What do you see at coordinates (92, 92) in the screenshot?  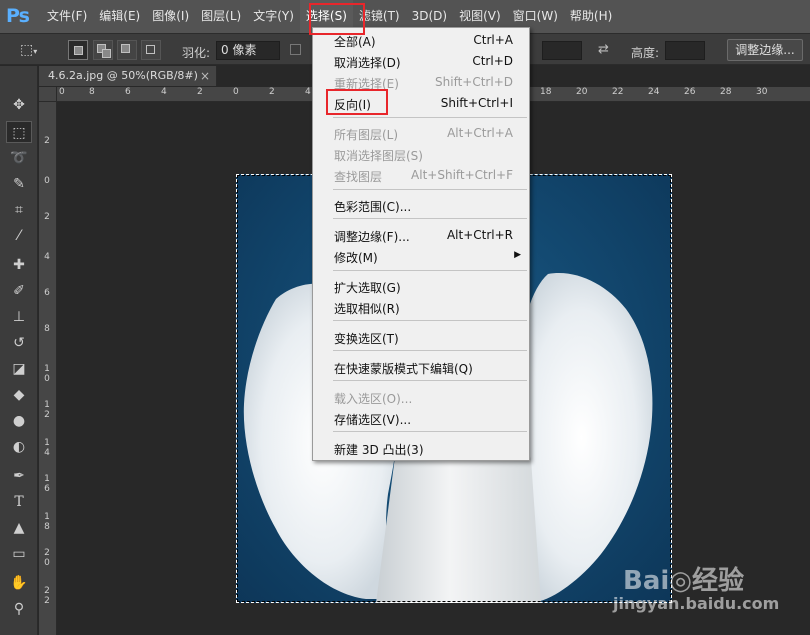 I see `ruler-h-label: 8` at bounding box center [92, 92].